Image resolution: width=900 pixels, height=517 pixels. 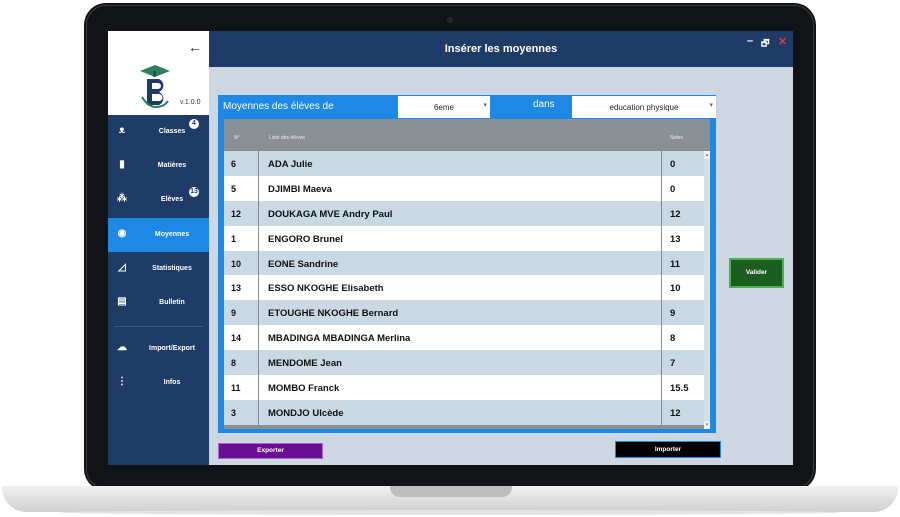 I want to click on close-icon: ✕, so click(x=782, y=41).